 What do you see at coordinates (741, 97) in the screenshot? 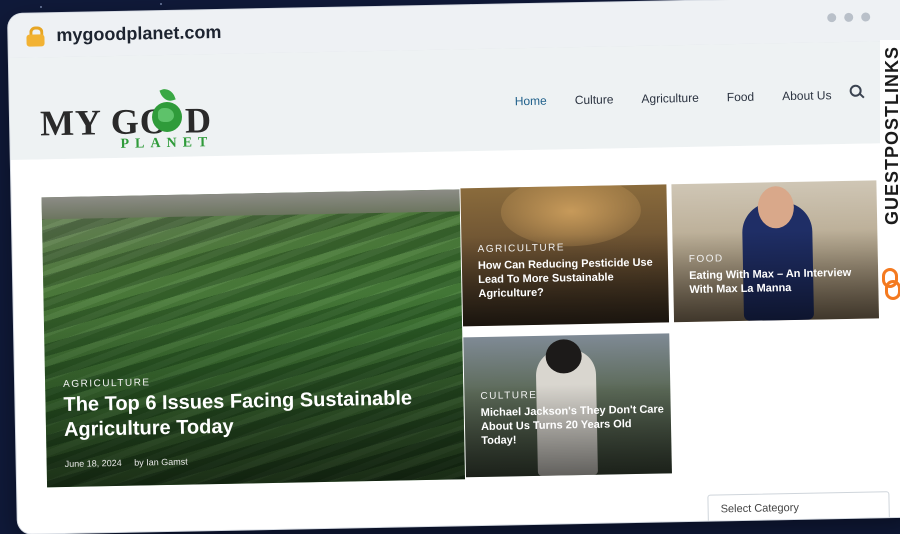
I see `nav-food: Food` at bounding box center [741, 97].